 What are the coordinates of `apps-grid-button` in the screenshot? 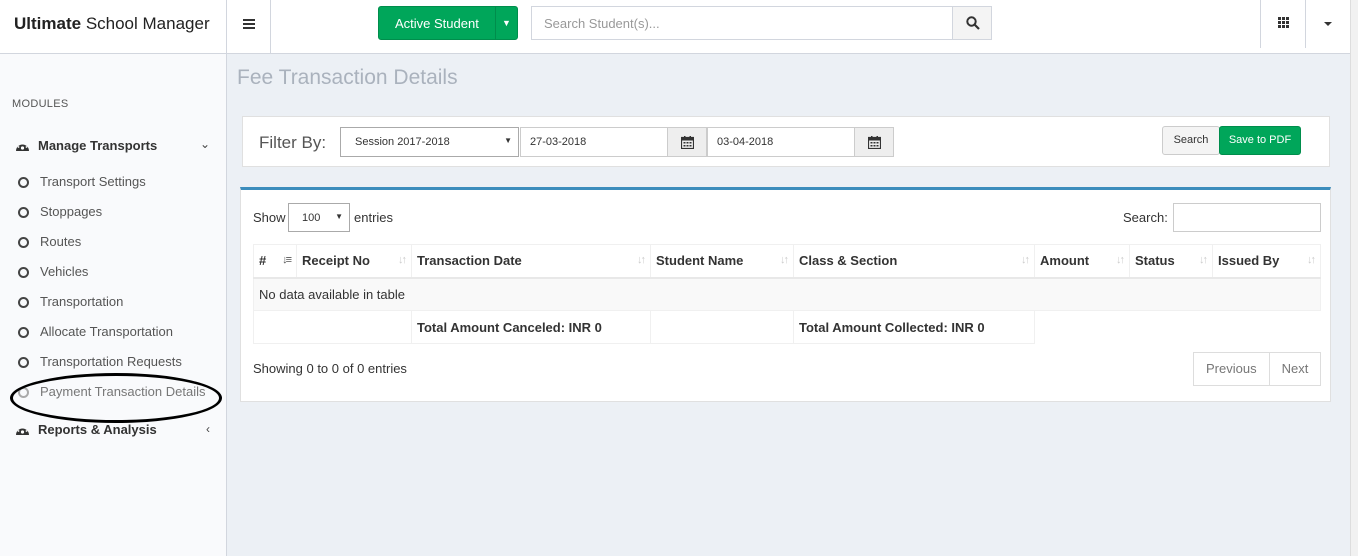 It's located at (1283, 24).